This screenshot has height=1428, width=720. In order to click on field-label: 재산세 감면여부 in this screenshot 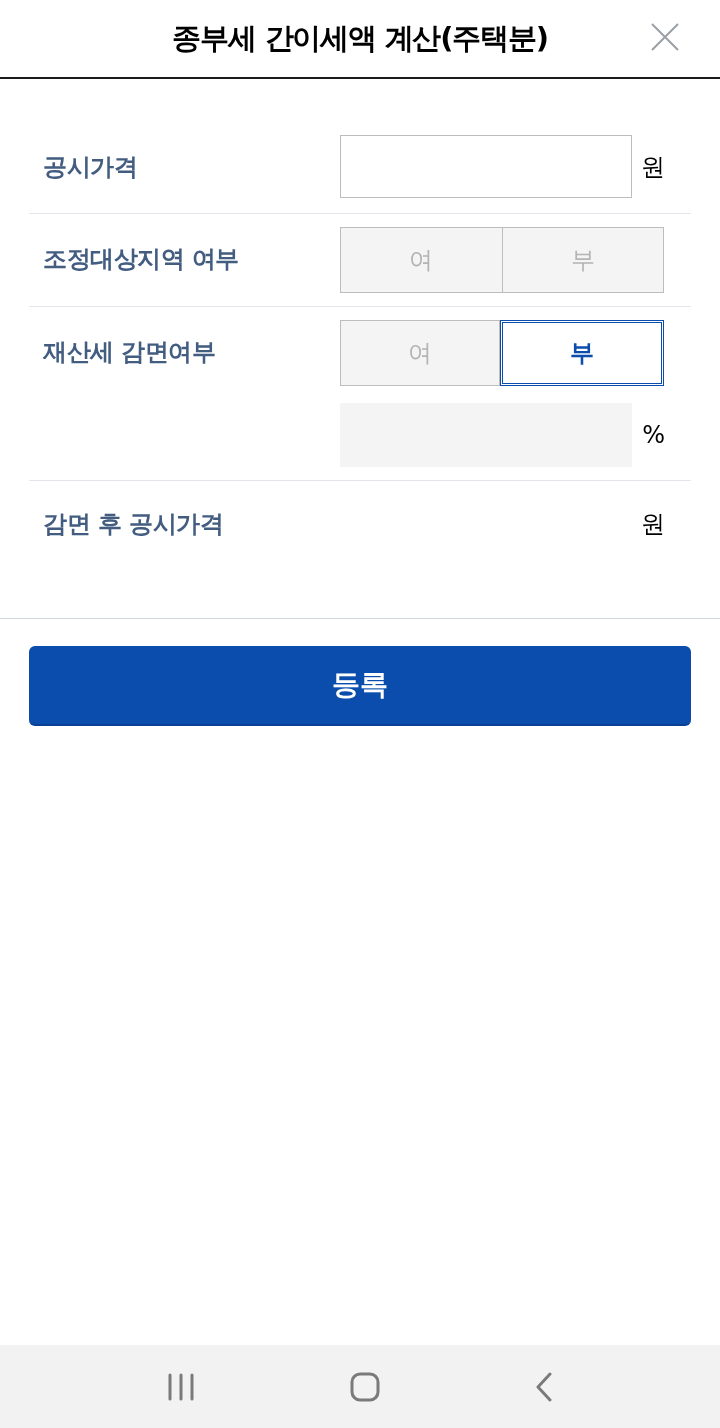, I will do `click(129, 352)`.